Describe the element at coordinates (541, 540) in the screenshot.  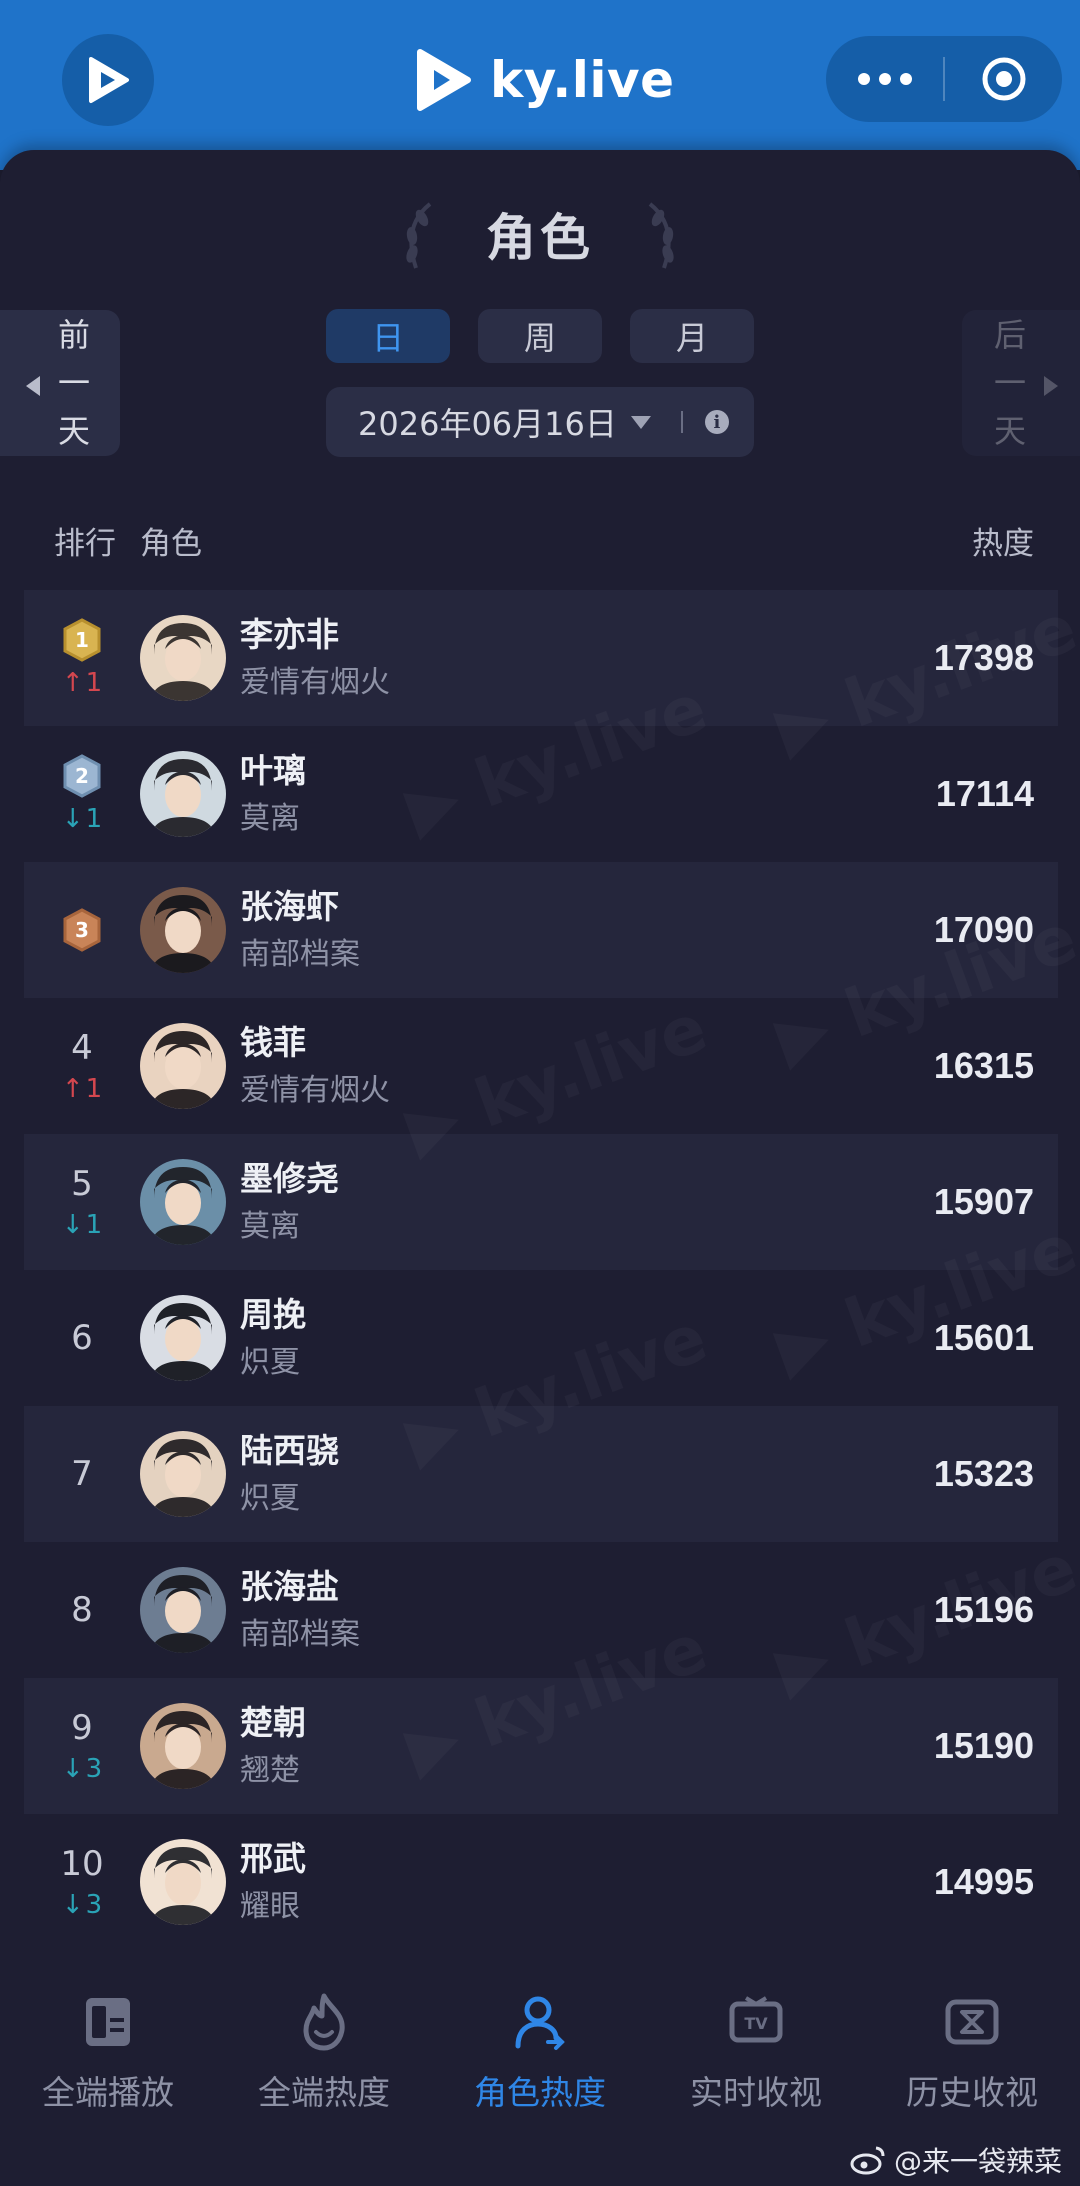
I see `list-header: 排行 角色 热度` at that location.